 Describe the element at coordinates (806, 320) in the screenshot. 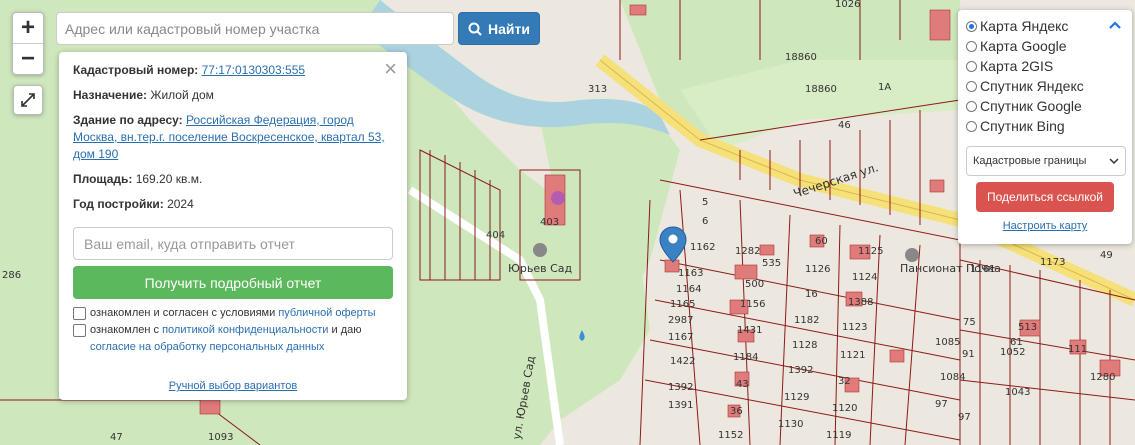

I see `svg-text: 1182` at that location.